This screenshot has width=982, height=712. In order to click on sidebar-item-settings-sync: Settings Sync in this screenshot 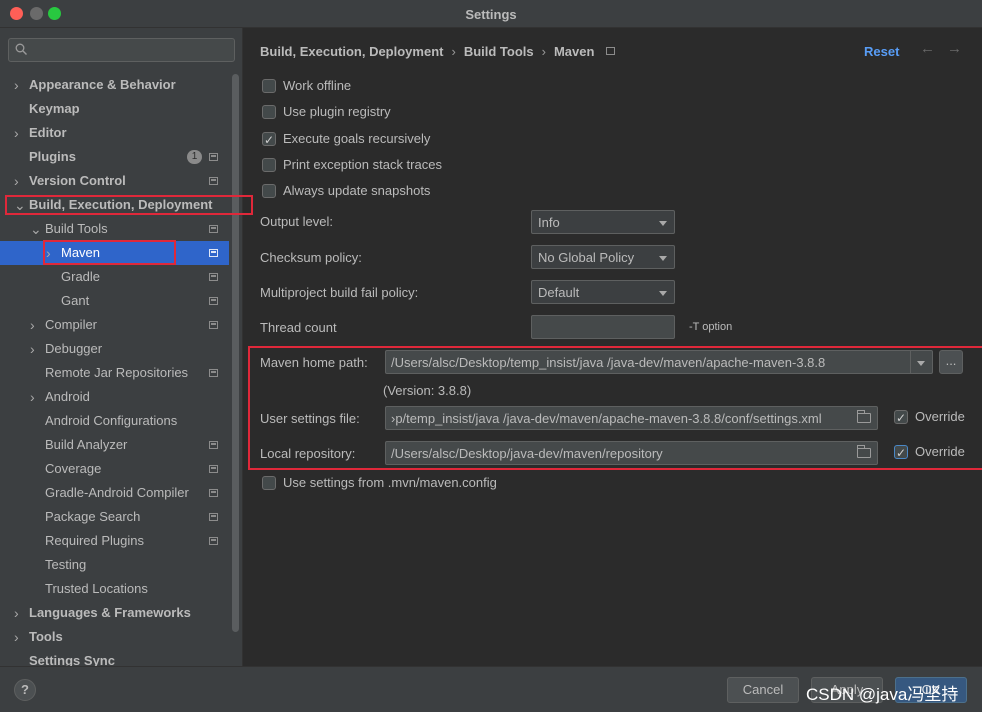, I will do `click(114, 657)`.